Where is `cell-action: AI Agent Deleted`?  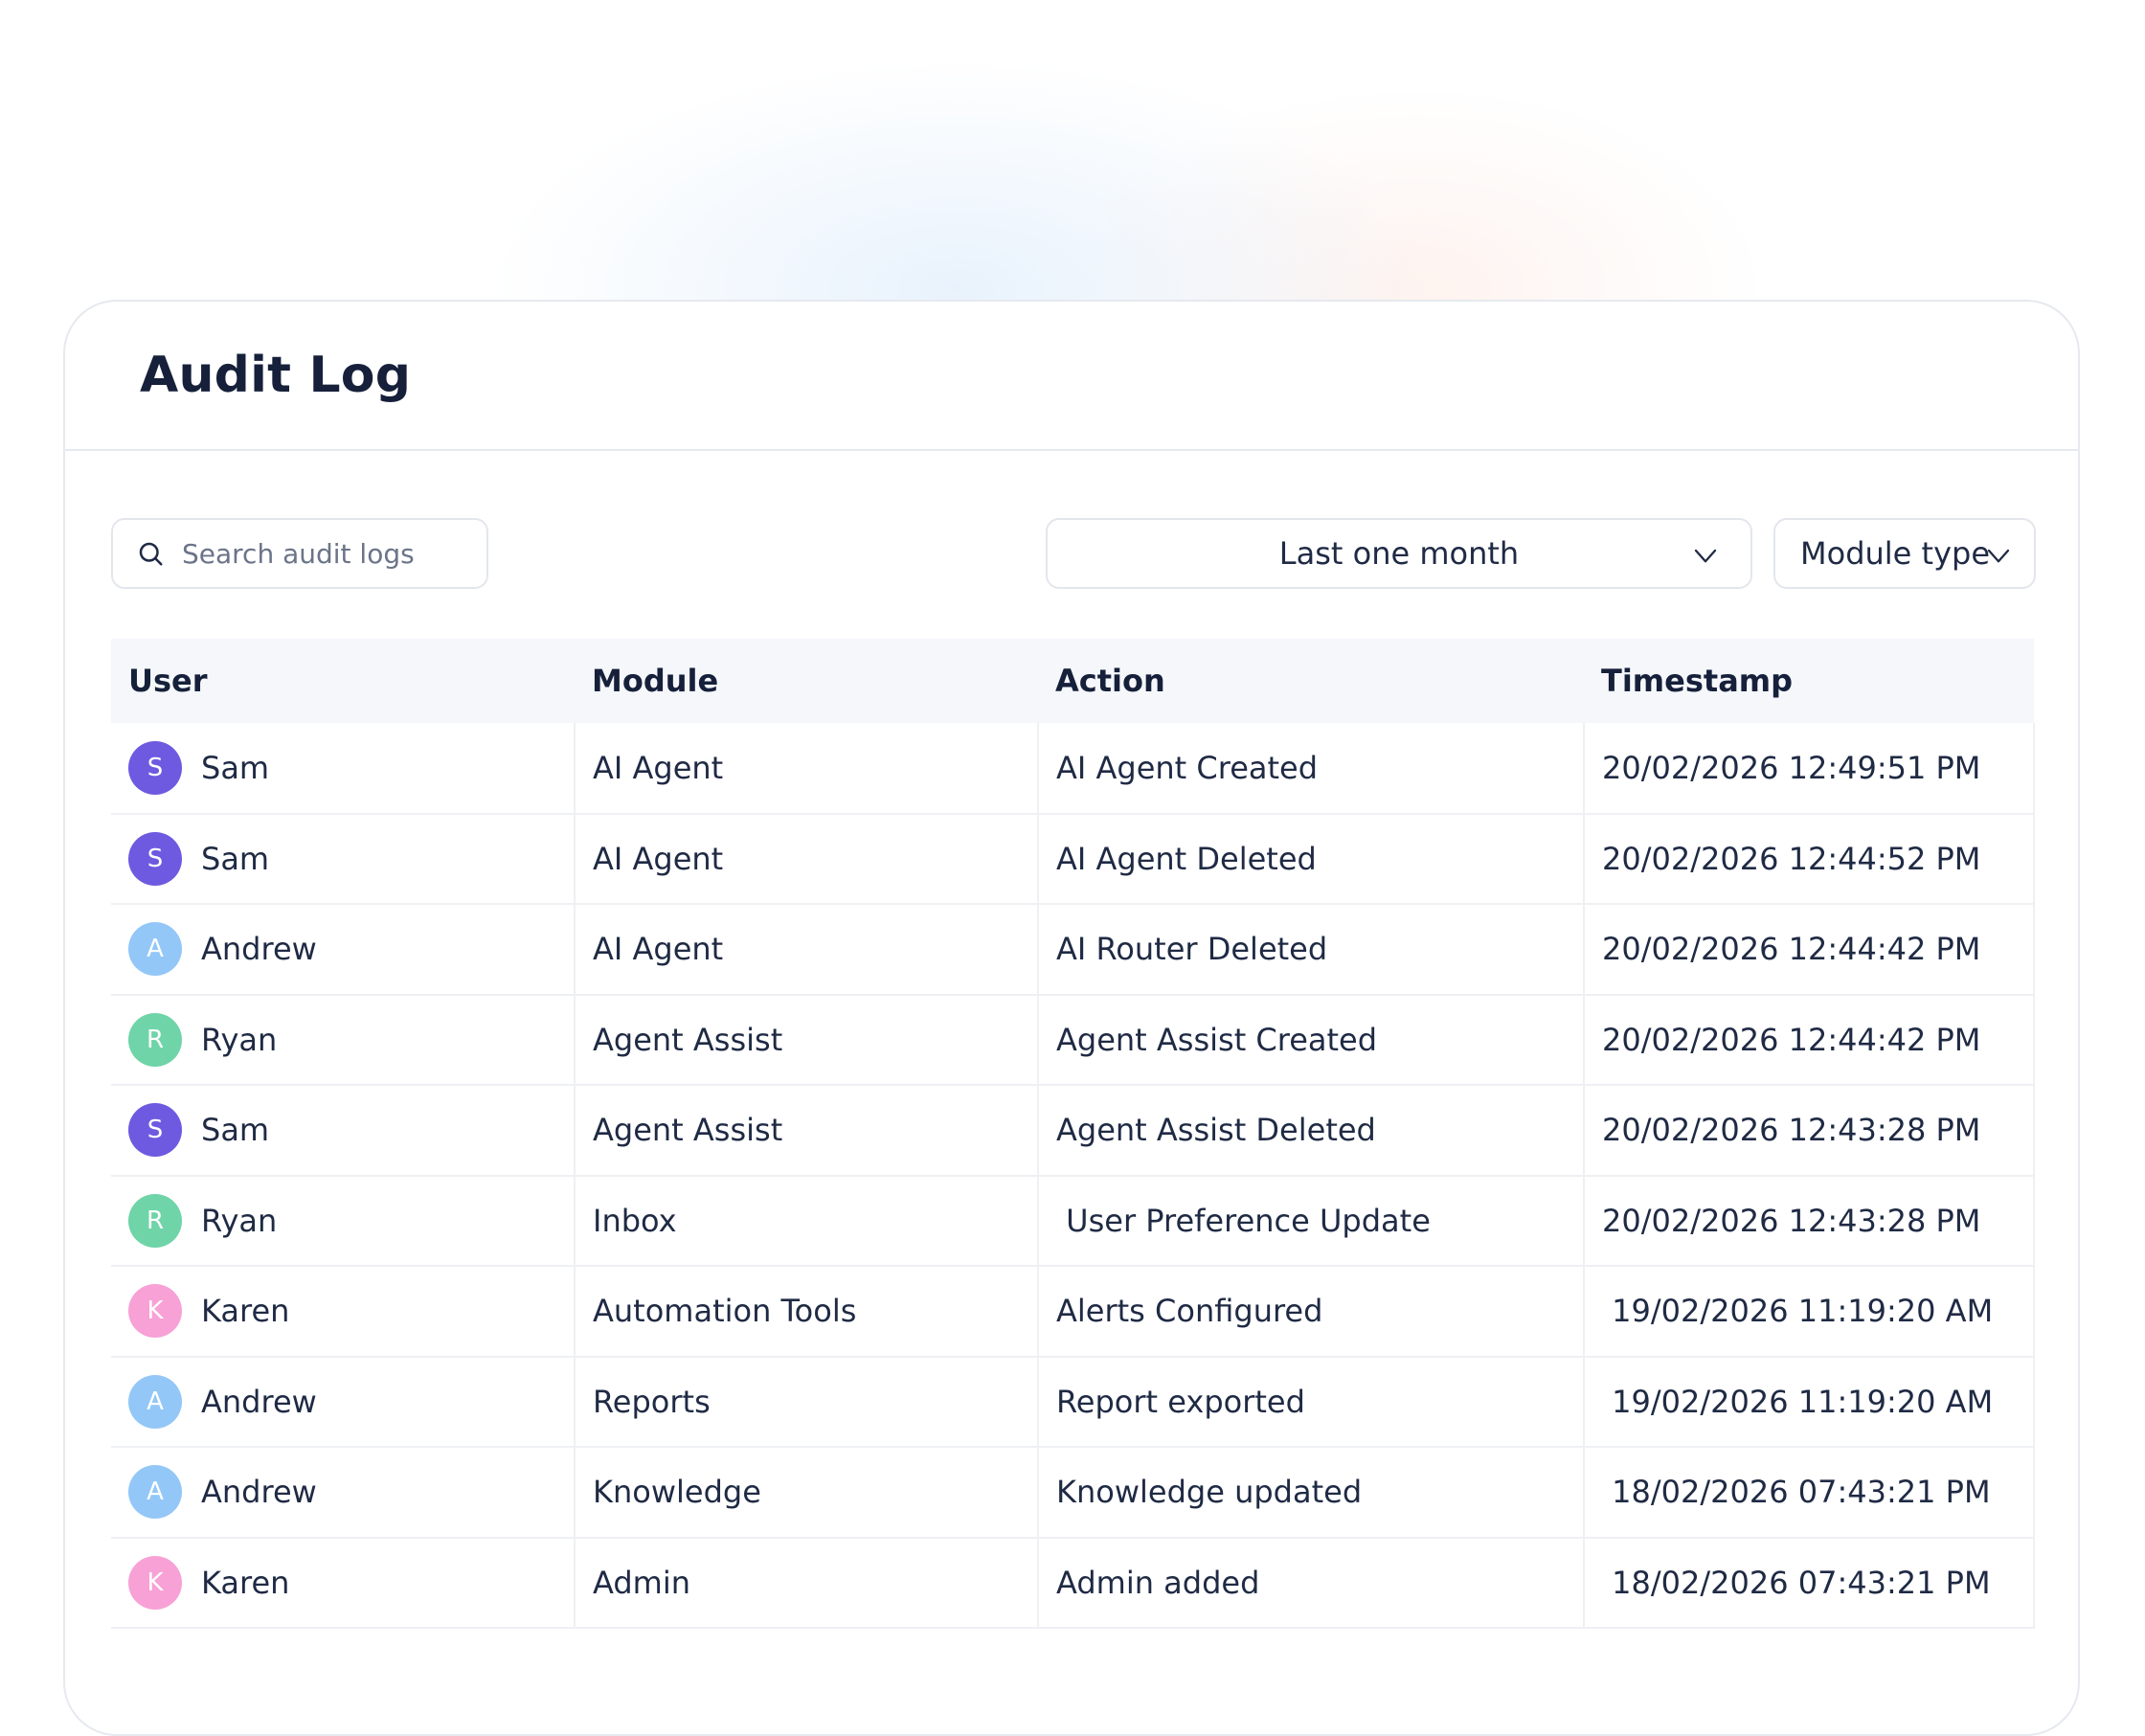
cell-action: AI Agent Deleted is located at coordinates (1310, 859).